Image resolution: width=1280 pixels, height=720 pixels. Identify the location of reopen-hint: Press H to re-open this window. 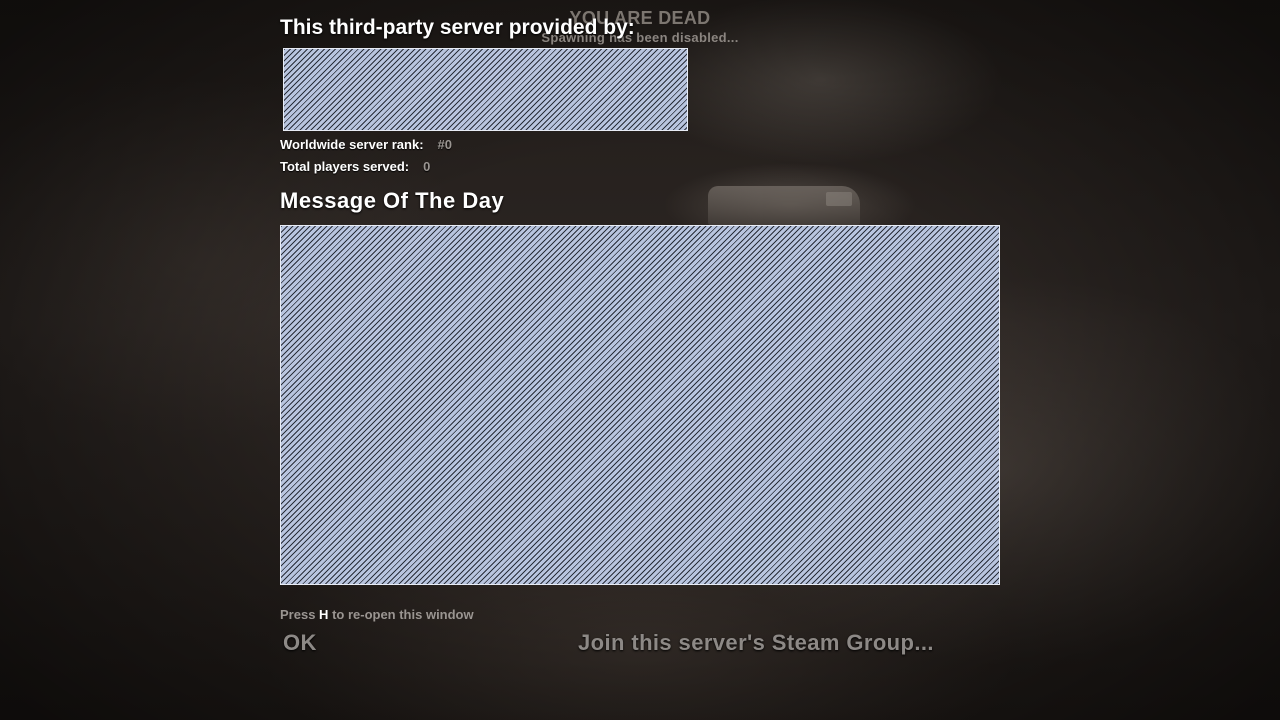
(377, 614).